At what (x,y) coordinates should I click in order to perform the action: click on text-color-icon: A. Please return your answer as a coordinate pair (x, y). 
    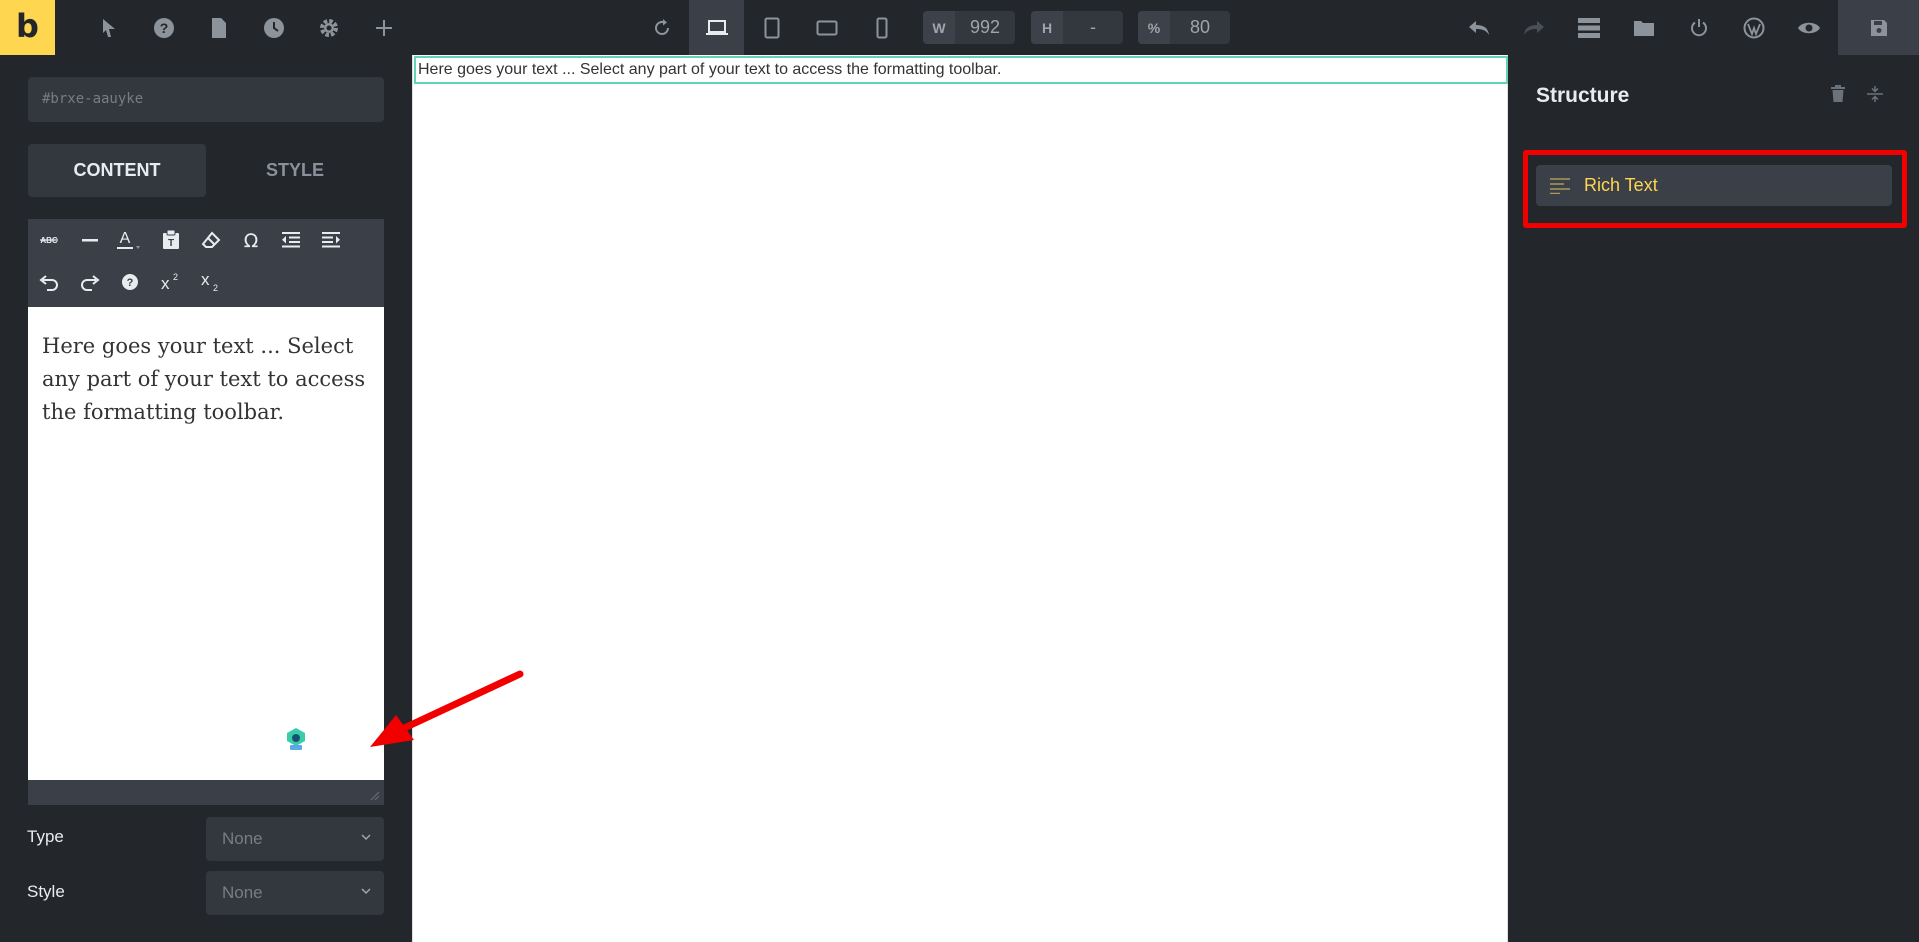
    Looking at the image, I should click on (130, 240).